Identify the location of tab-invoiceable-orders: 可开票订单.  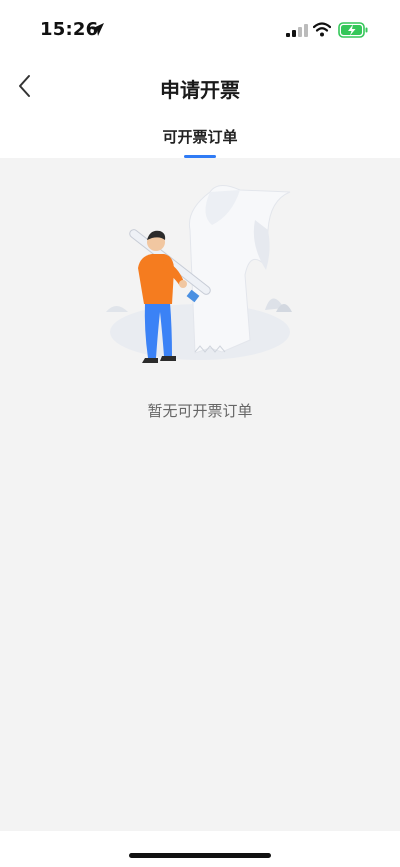
(200, 139).